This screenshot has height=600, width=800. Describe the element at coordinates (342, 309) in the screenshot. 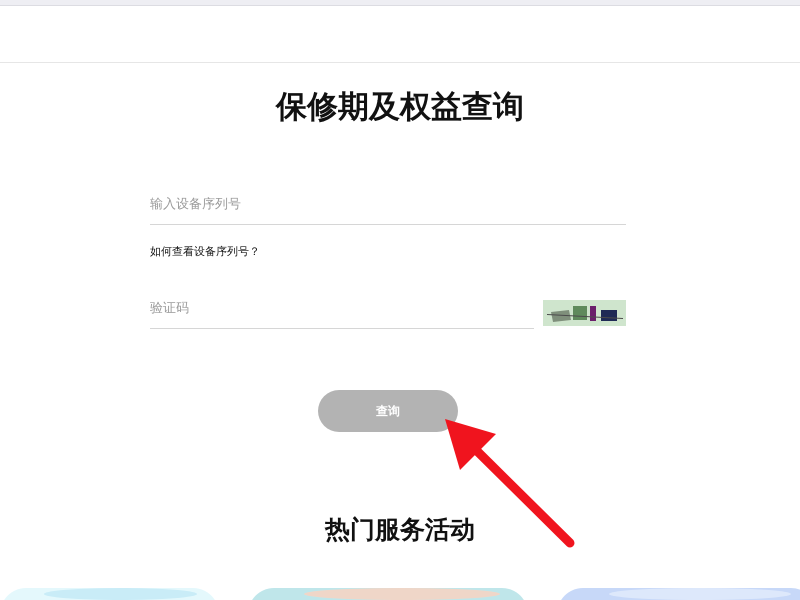

I see `captcha-field: 验证码` at that location.